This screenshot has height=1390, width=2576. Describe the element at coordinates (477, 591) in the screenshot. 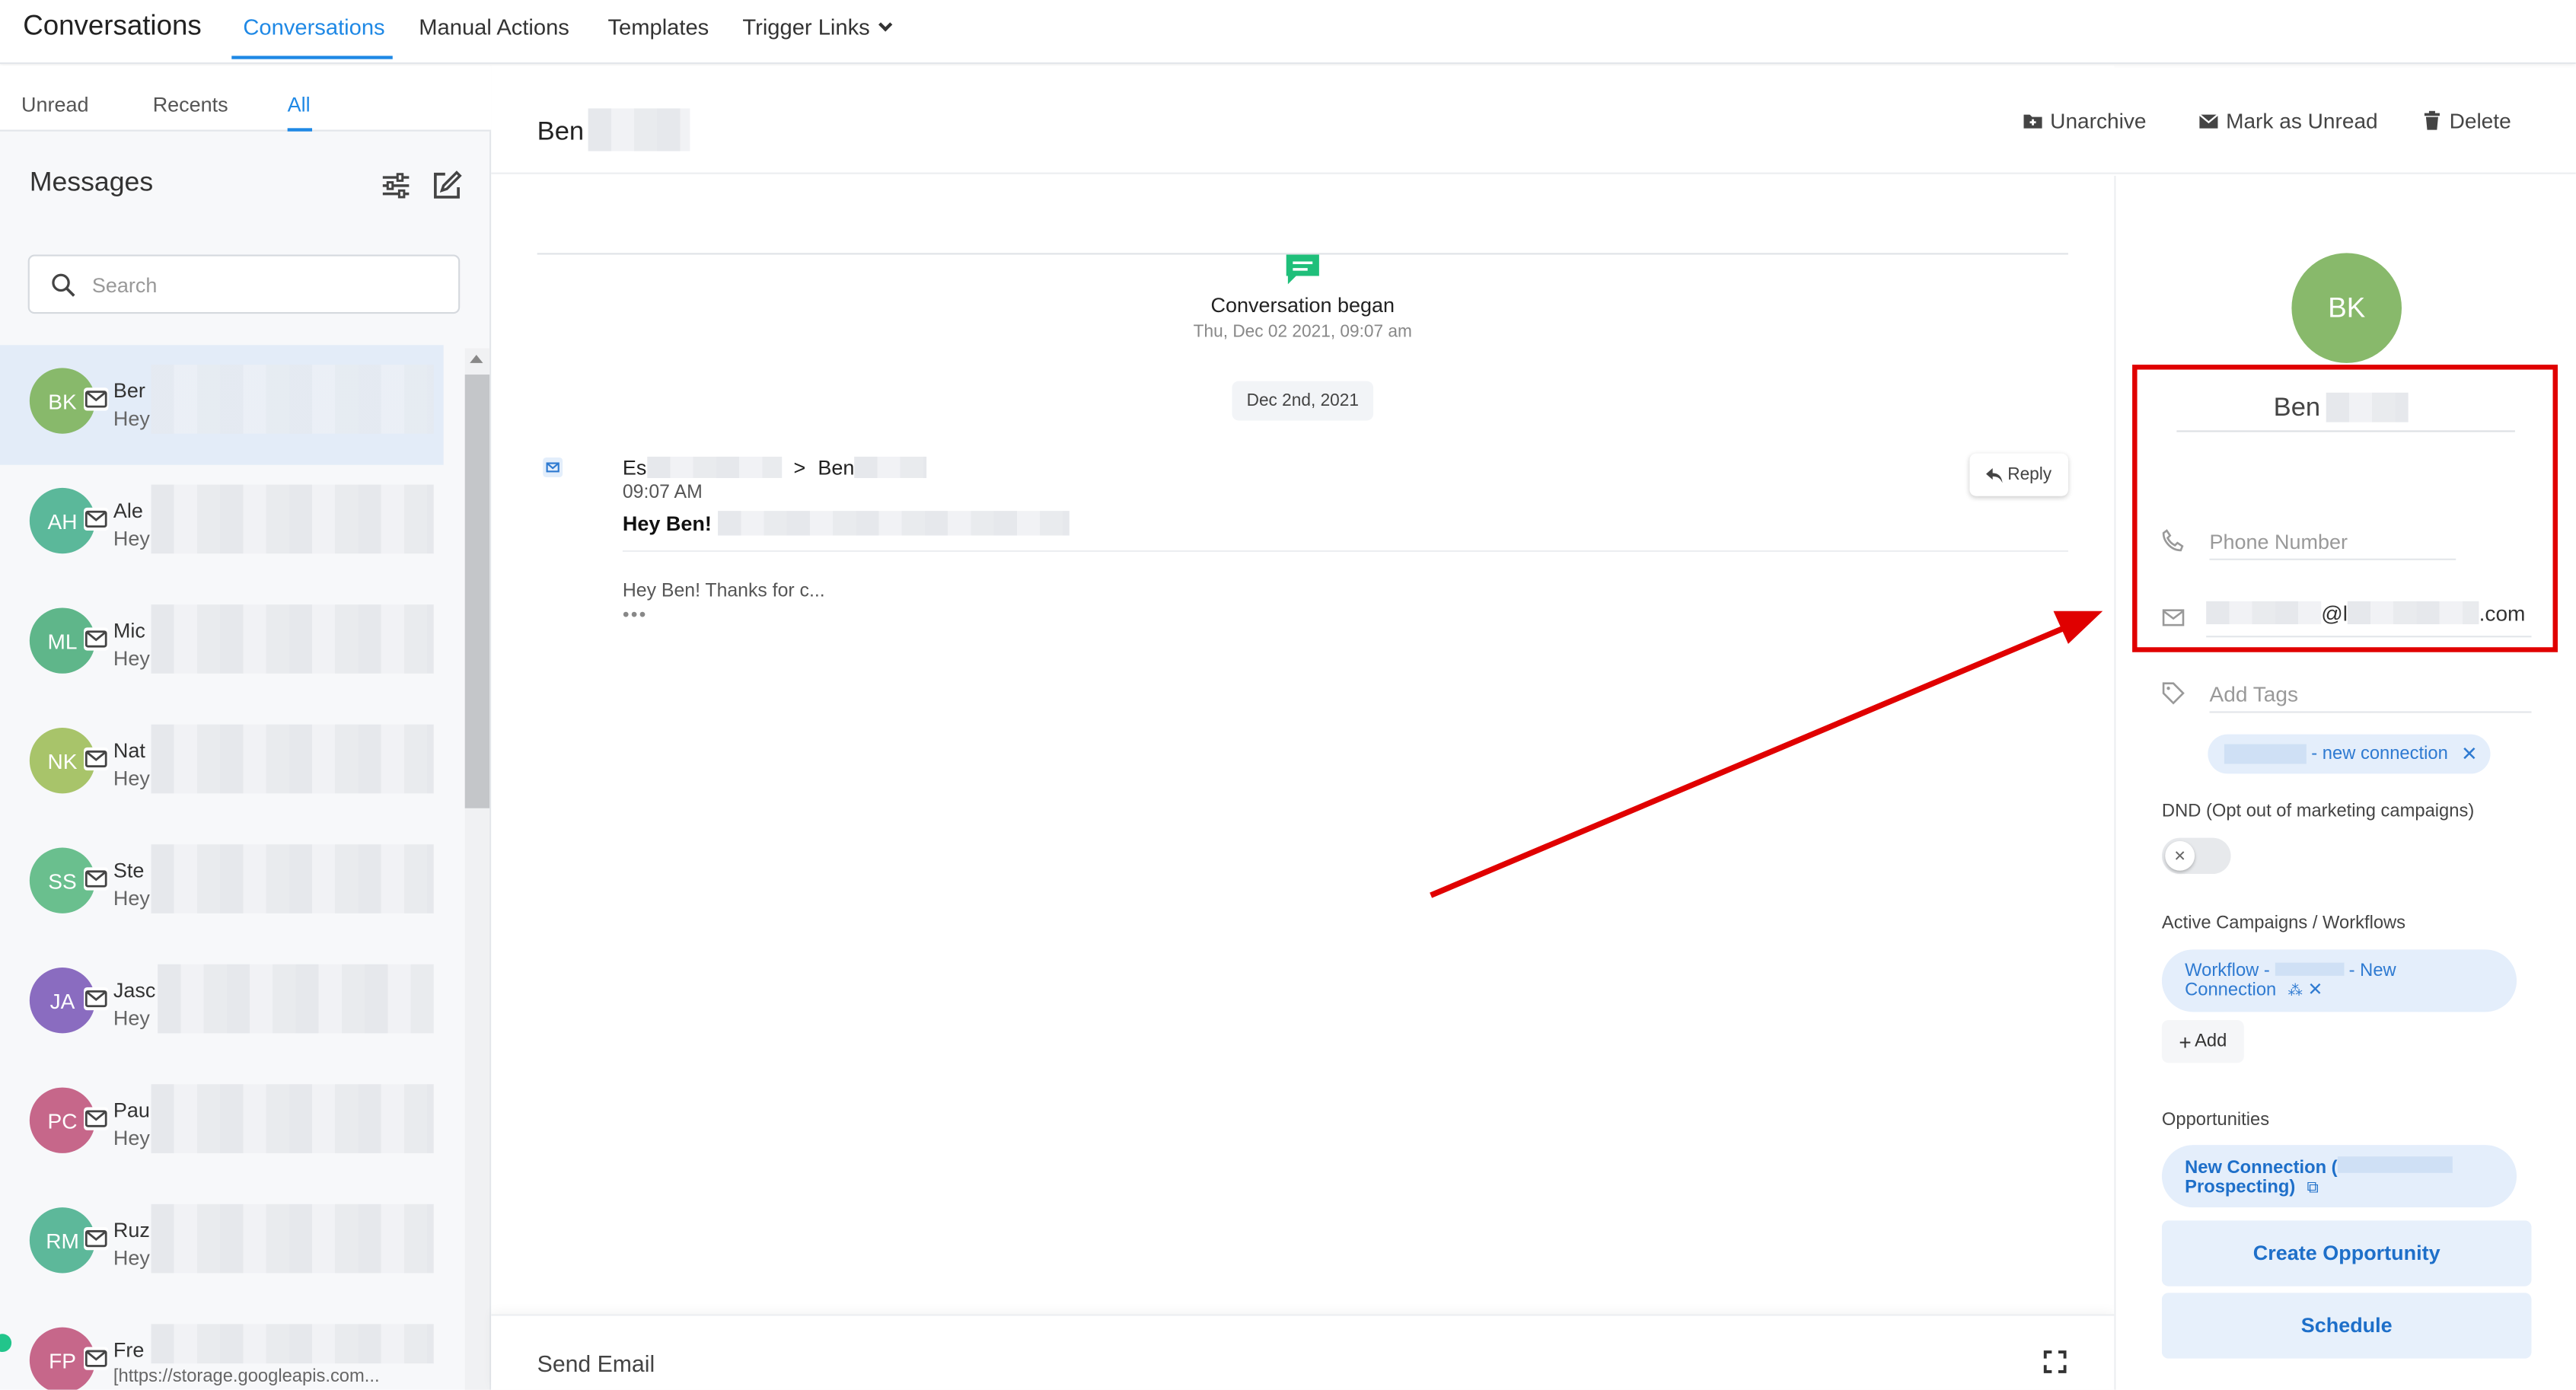

I see `scrollbar-thumb` at that location.